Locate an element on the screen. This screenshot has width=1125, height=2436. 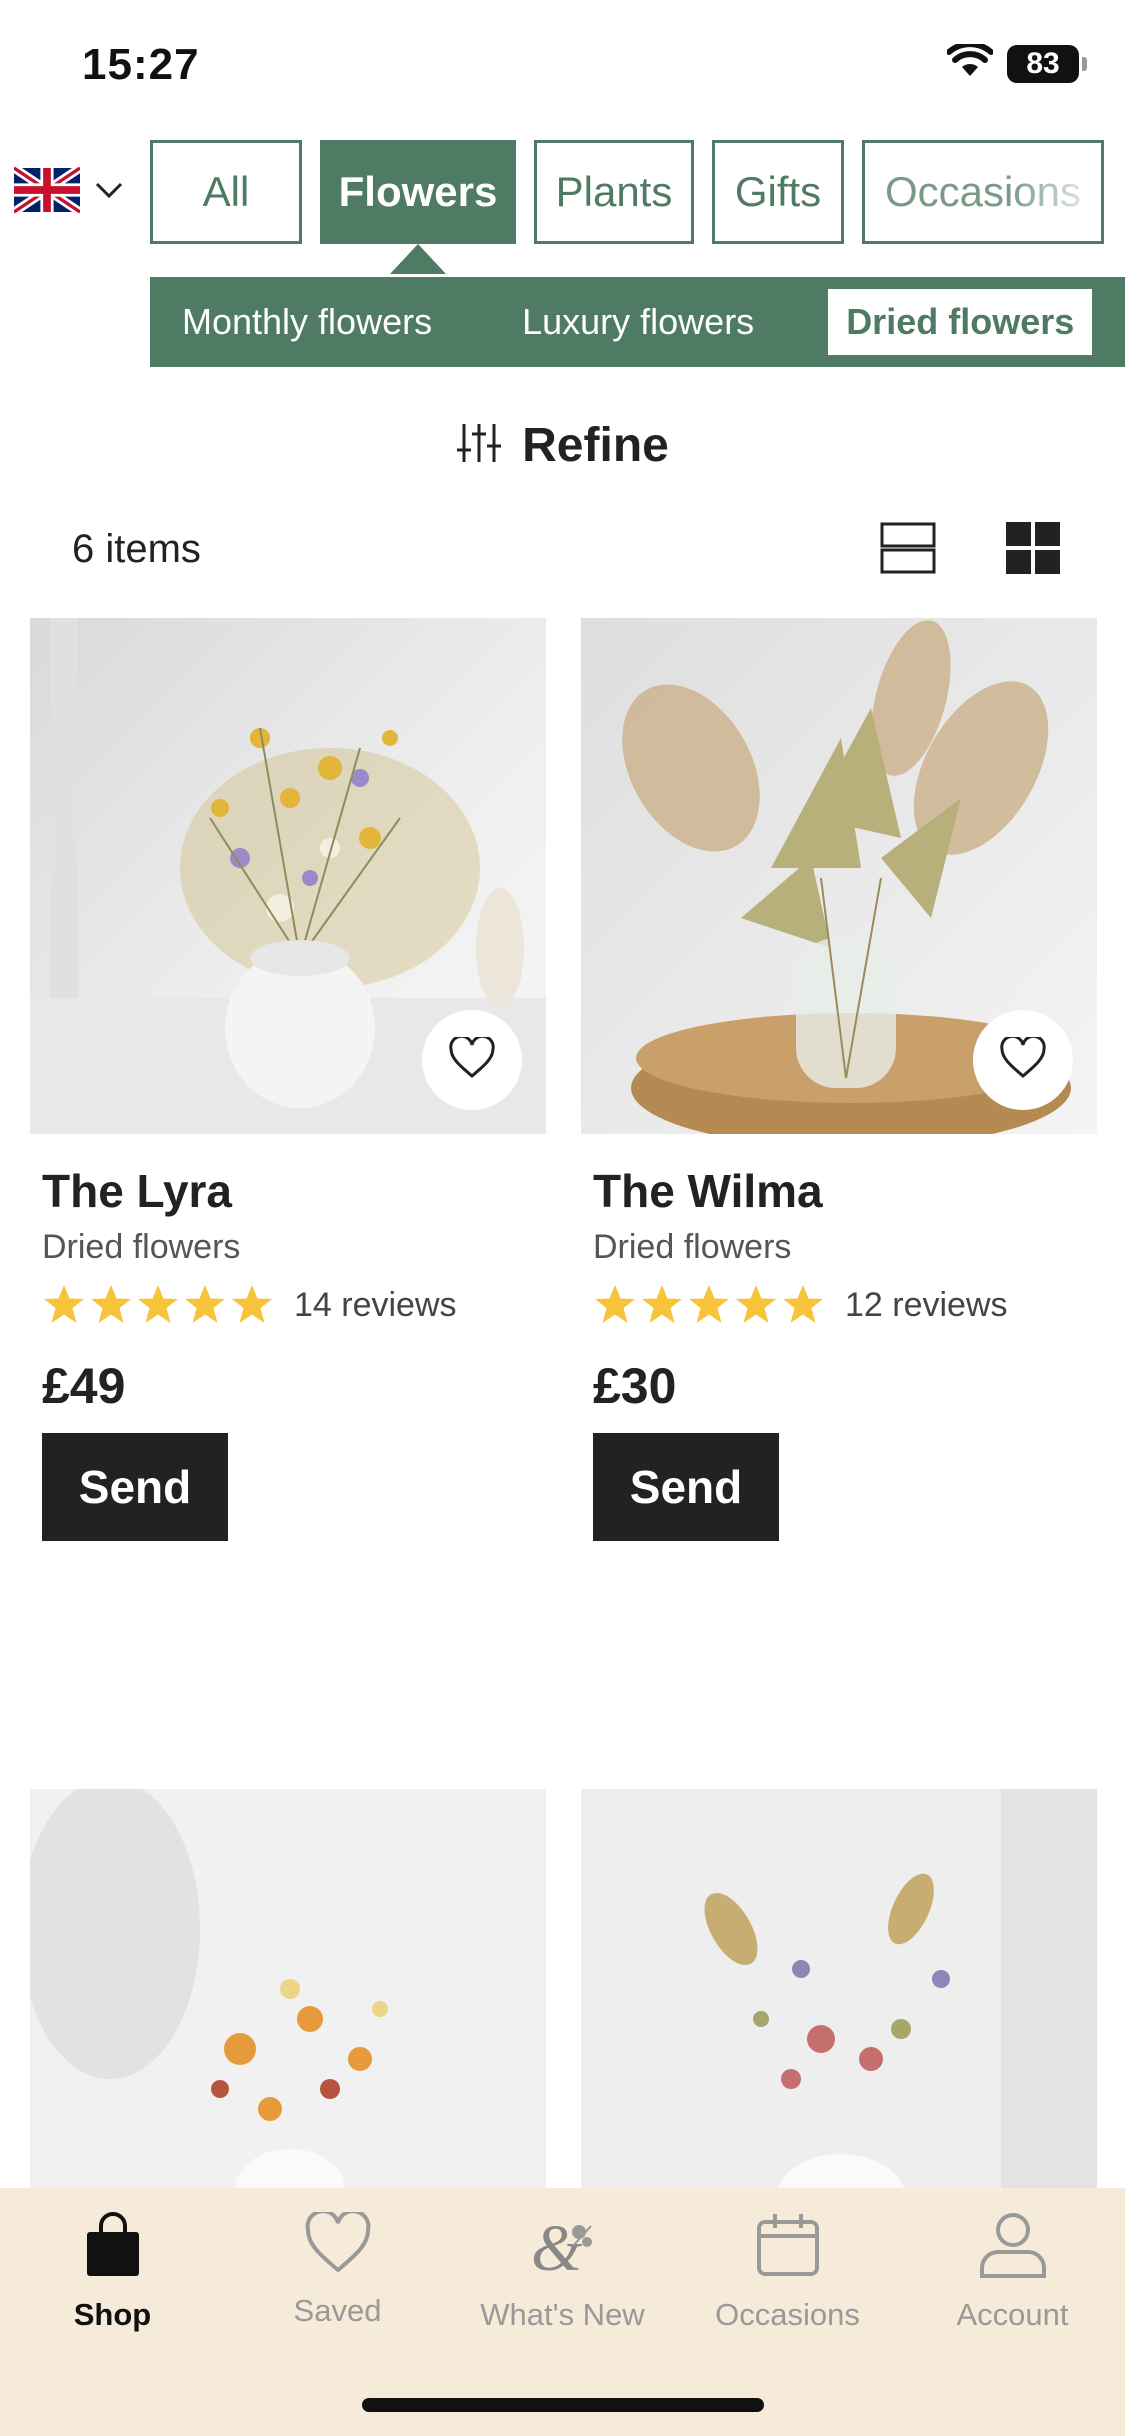
product-rating: 14 reviews is located at coordinates (294, 1305).